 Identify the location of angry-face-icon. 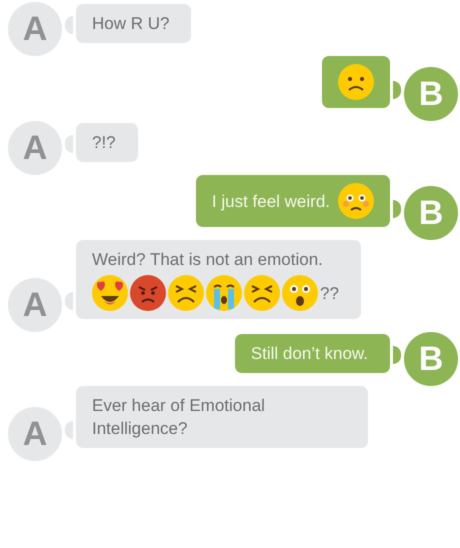
(148, 293).